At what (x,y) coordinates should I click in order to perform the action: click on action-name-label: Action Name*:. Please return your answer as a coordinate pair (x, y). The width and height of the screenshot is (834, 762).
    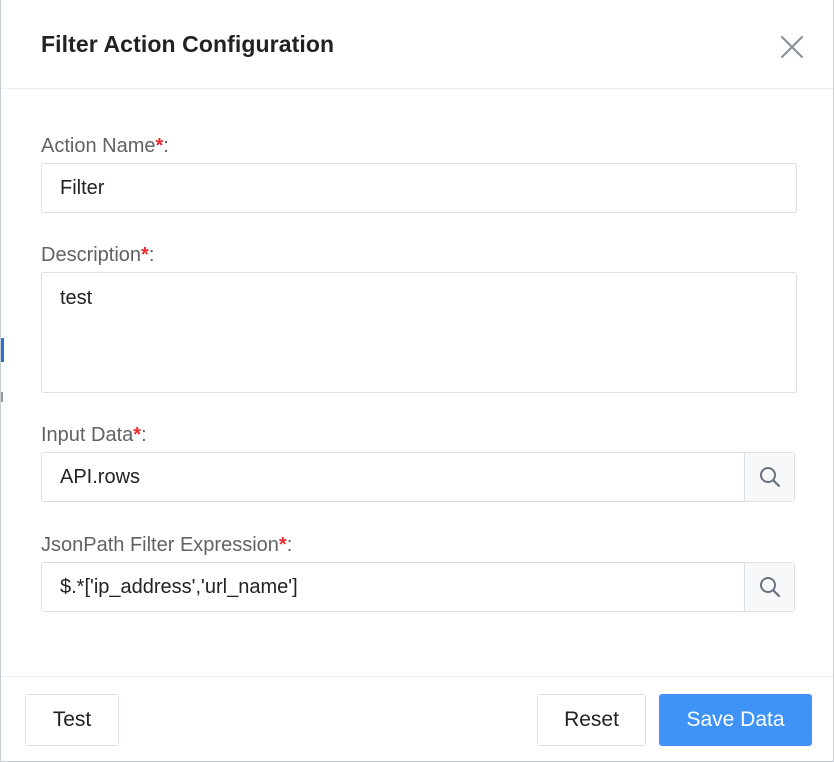
    Looking at the image, I should click on (105, 146).